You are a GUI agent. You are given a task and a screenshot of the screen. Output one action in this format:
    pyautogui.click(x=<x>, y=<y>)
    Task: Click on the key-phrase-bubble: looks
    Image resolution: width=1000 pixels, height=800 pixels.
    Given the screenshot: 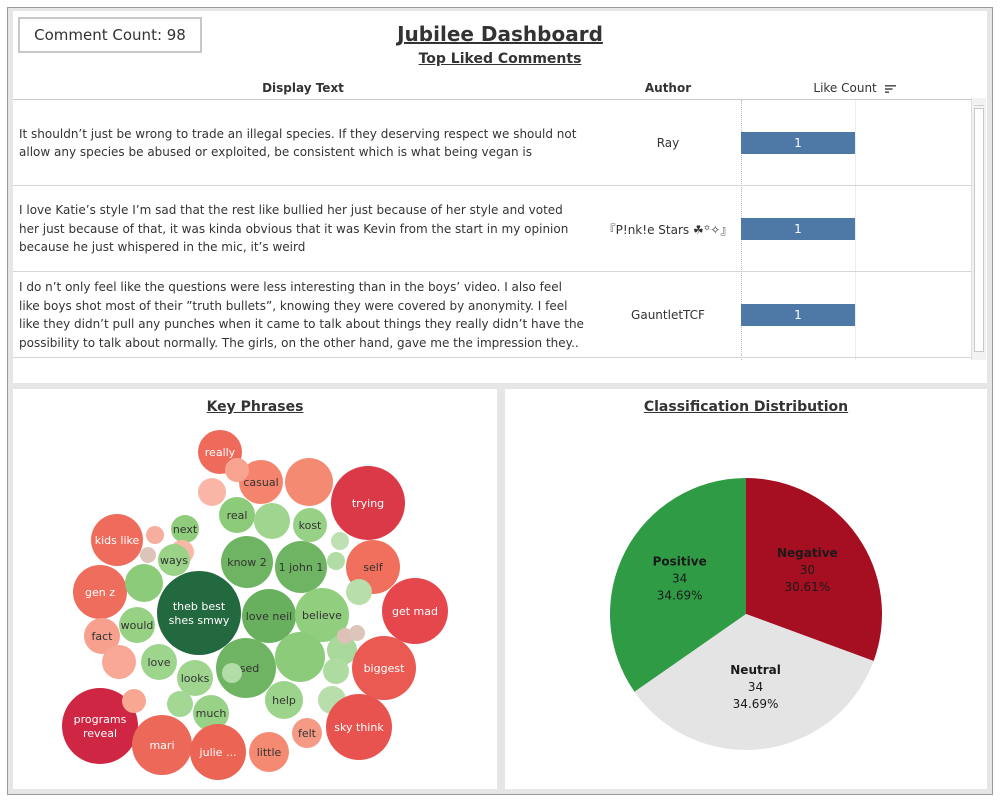 What is the action you would take?
    pyautogui.click(x=195, y=678)
    